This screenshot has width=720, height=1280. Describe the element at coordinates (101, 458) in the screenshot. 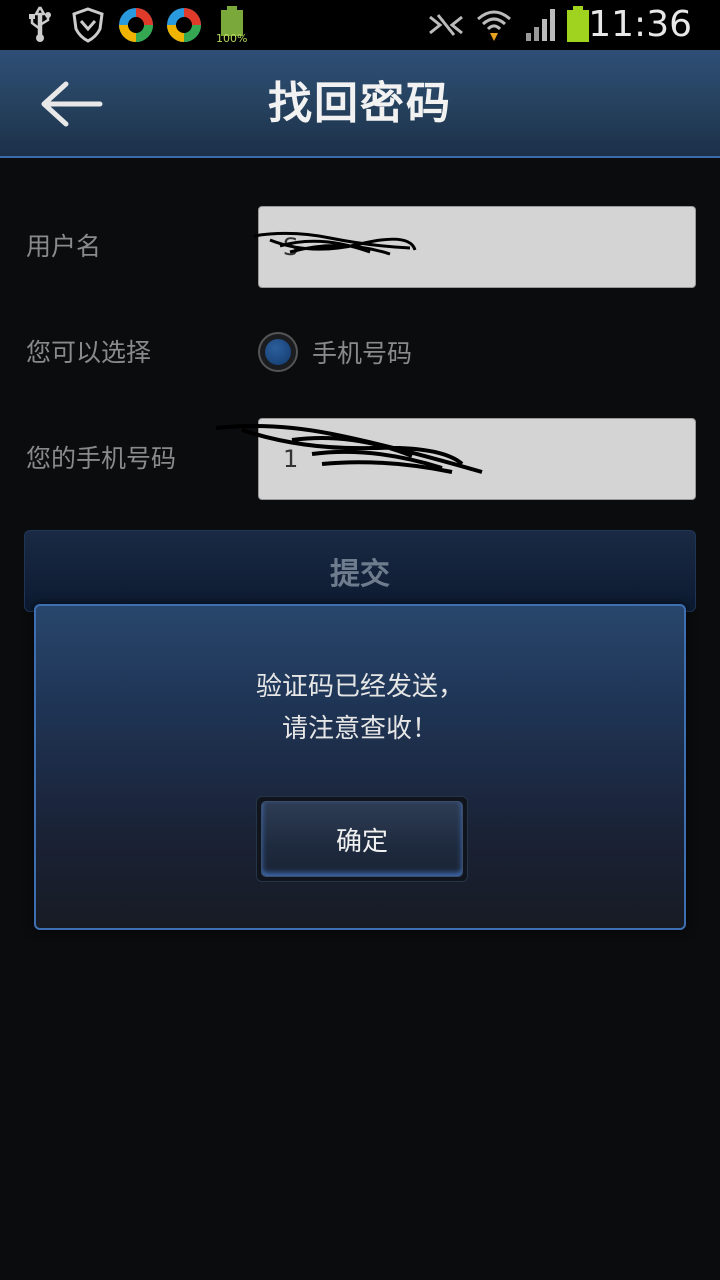

I see `phone-label: 您的手机号码` at that location.